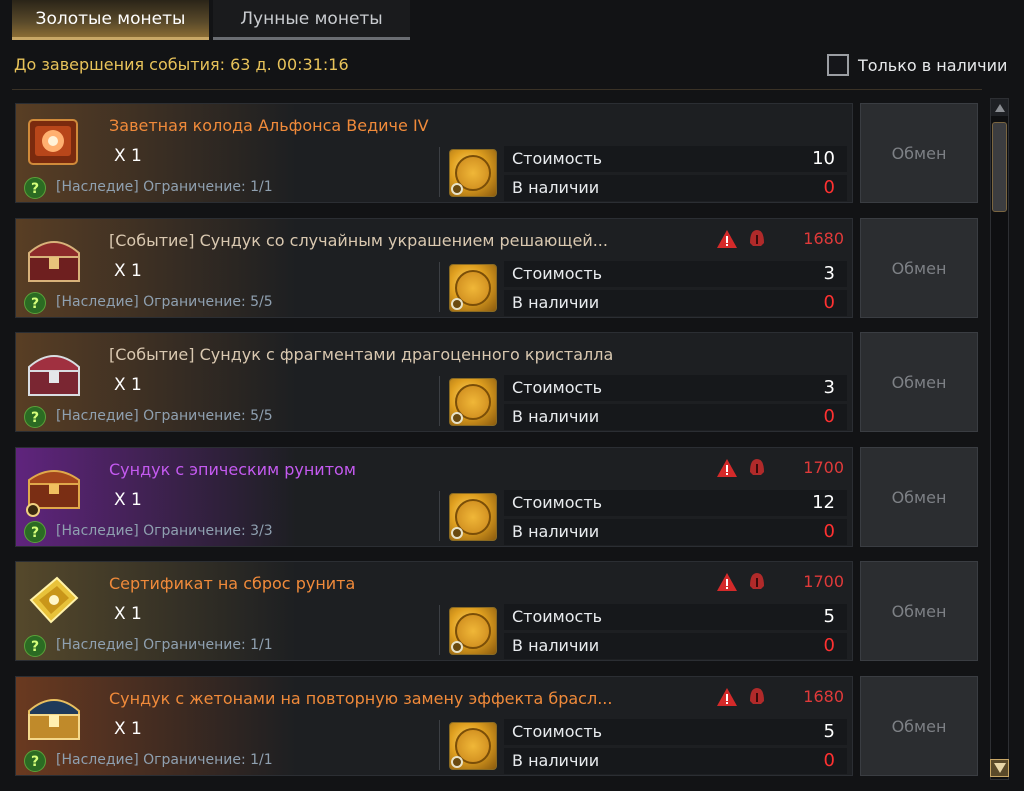 This screenshot has width=1024, height=791. Describe the element at coordinates (54, 487) in the screenshot. I see `epic-chest-icon` at that location.